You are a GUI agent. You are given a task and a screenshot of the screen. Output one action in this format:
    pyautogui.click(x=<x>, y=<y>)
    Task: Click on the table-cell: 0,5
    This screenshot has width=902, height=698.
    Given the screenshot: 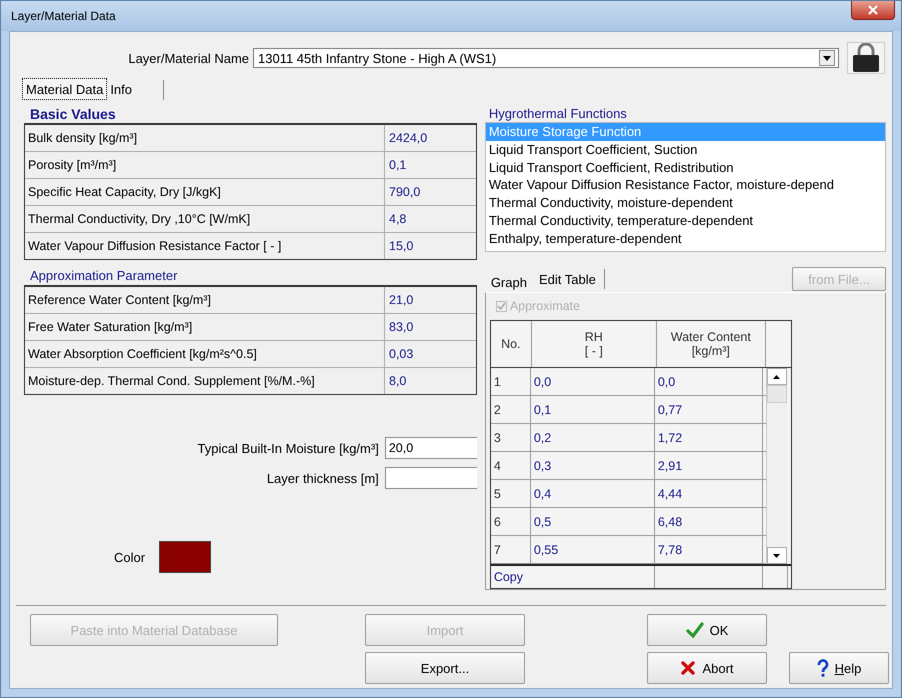 What is the action you would take?
    pyautogui.click(x=592, y=521)
    